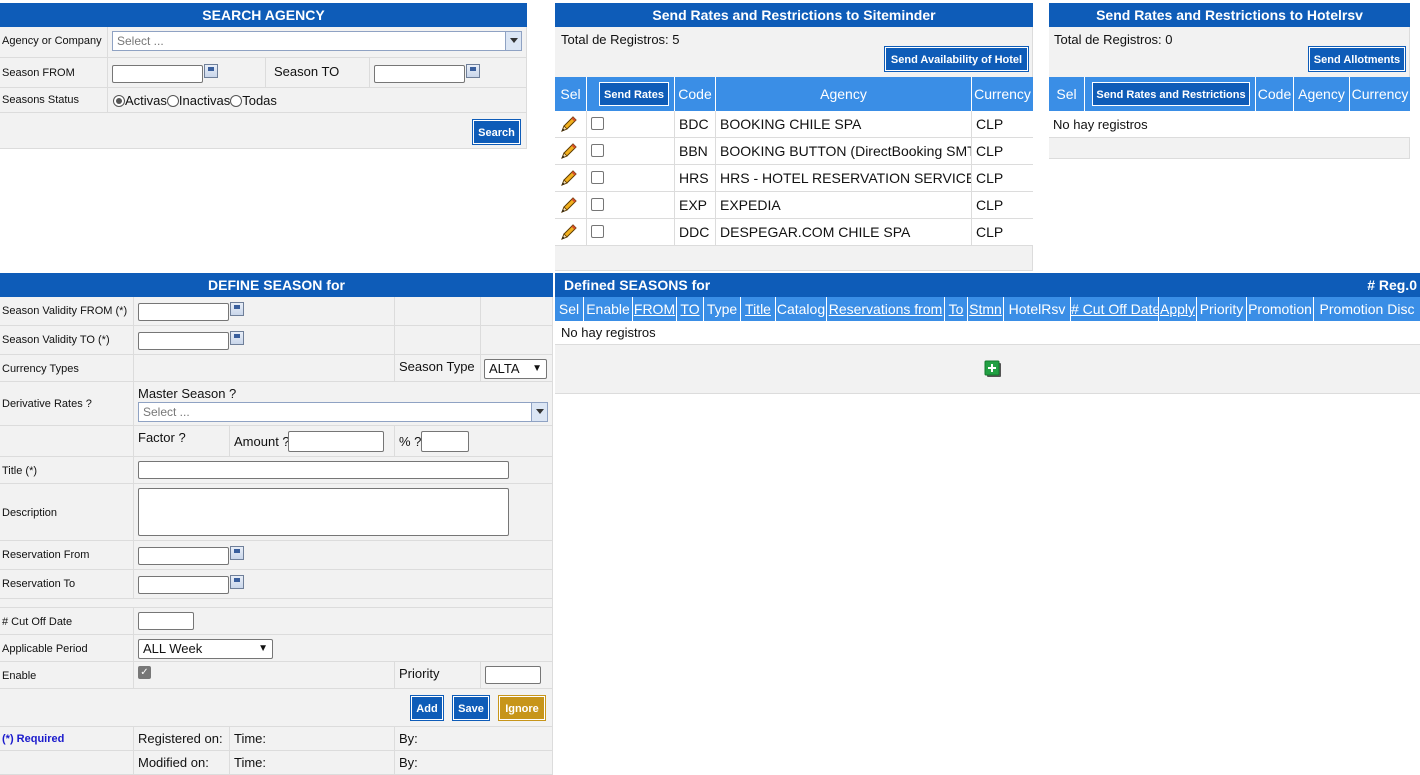 Image resolution: width=1420 pixels, height=775 pixels. Describe the element at coordinates (183, 312) in the screenshot. I see `validity-from-input` at that location.